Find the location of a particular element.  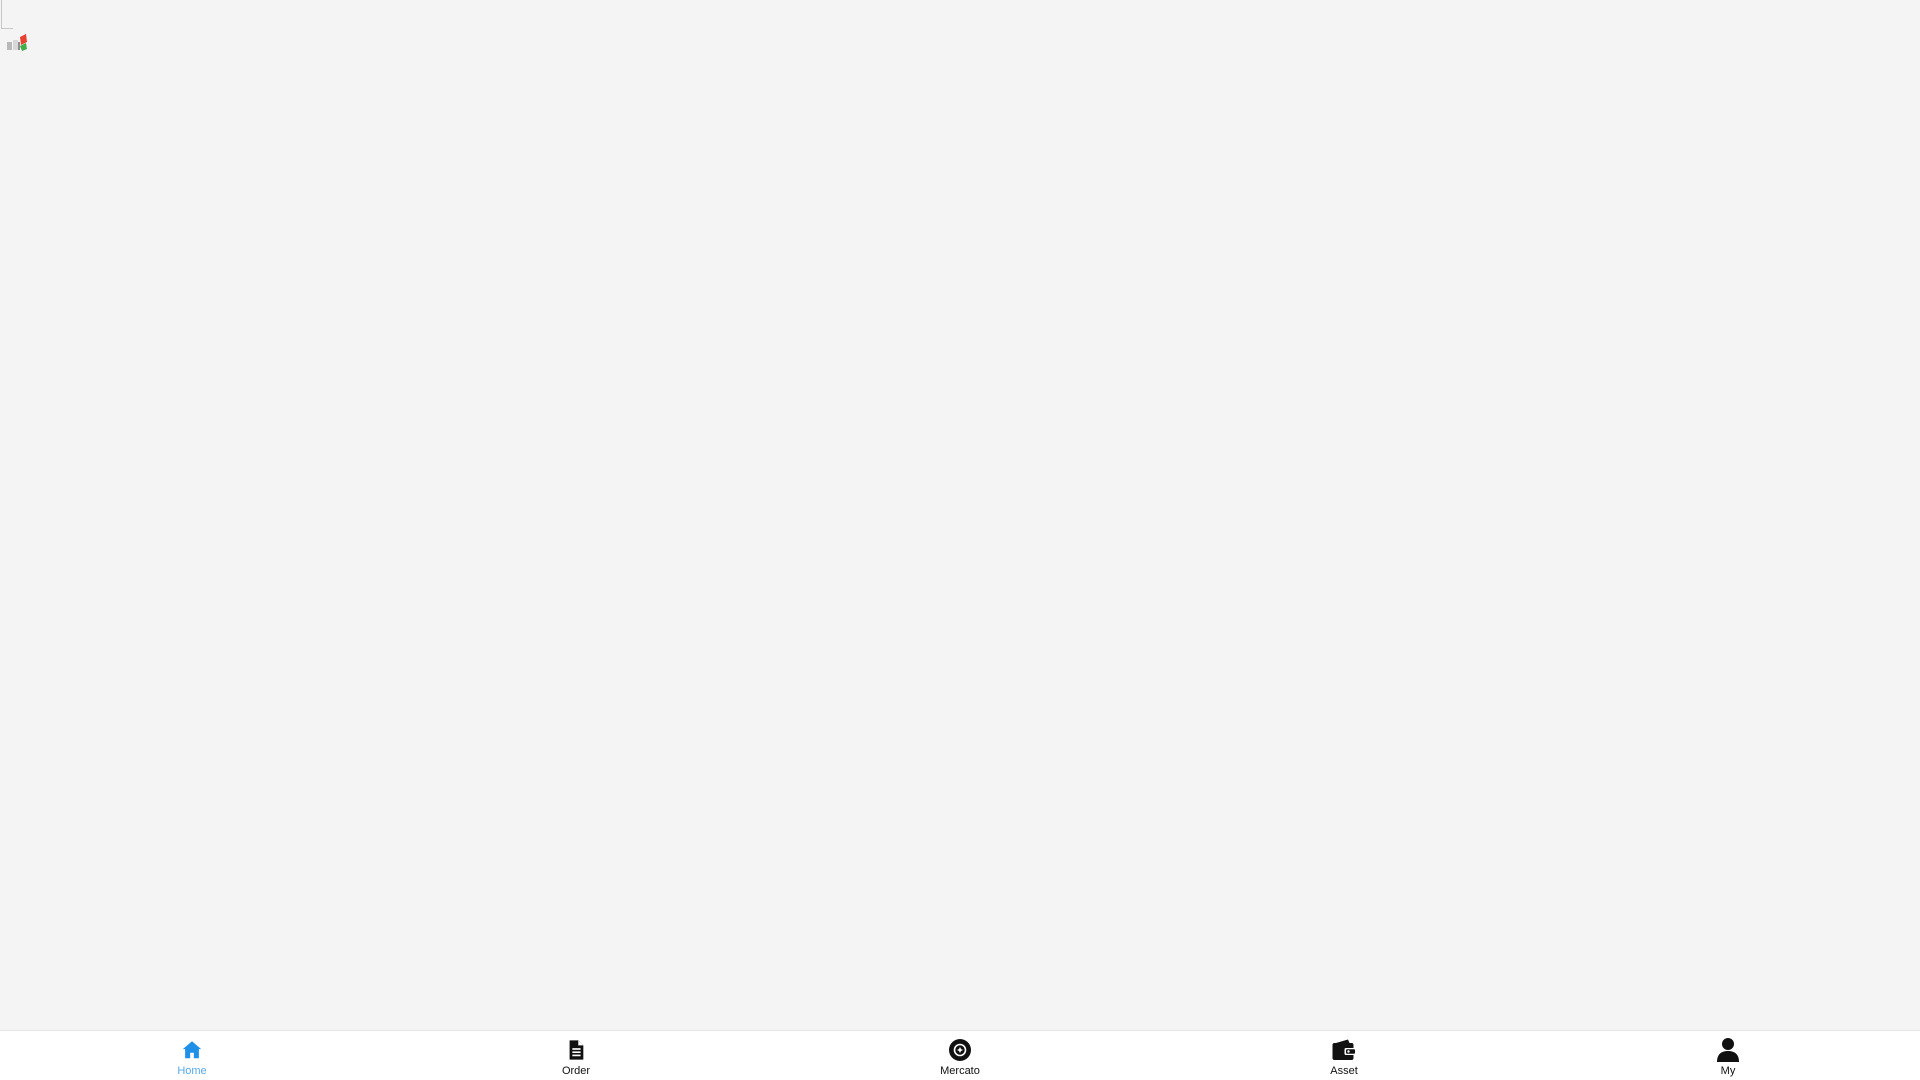

bottom-tab-bar: Home Order Mercato Asset My is located at coordinates (960, 1055).